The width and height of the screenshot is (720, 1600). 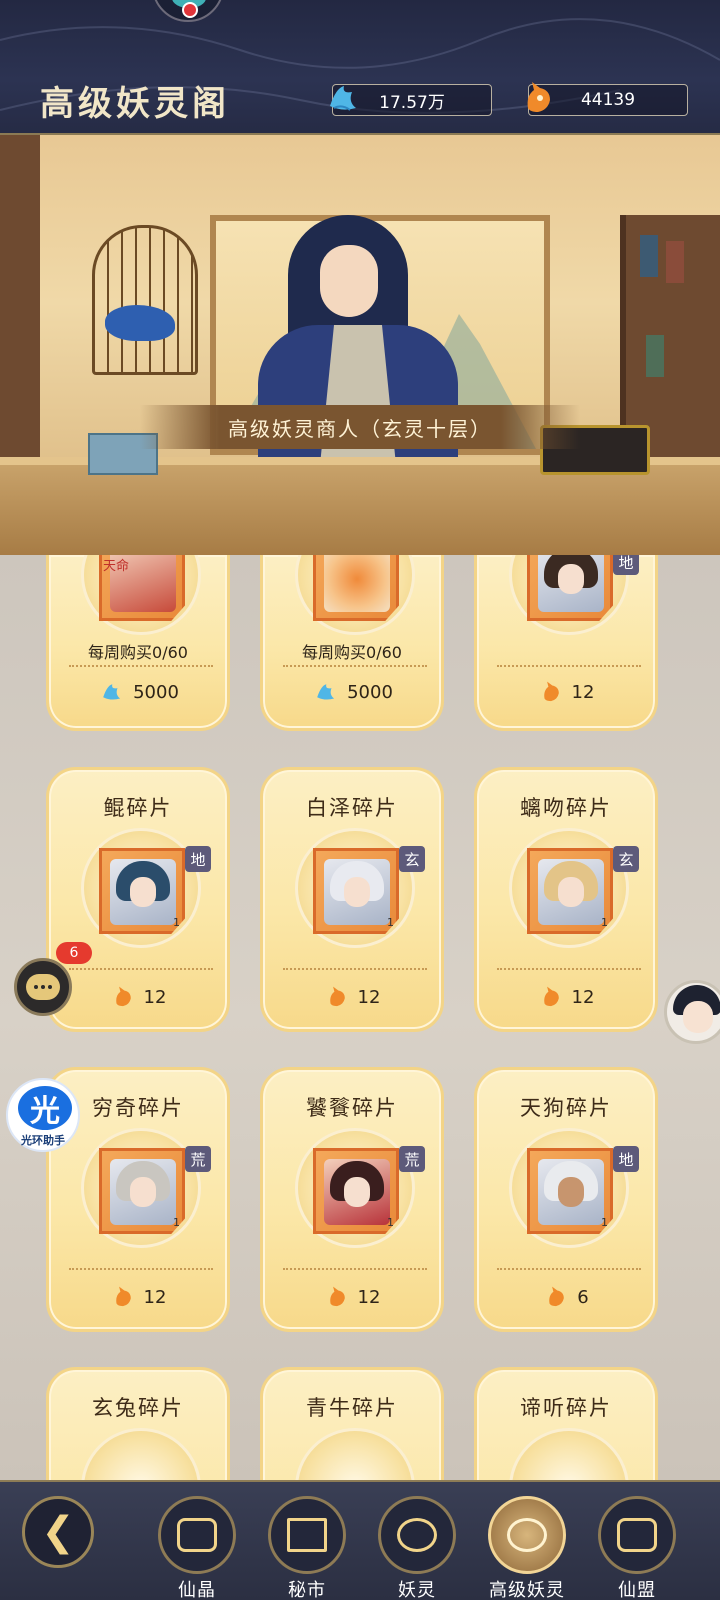 What do you see at coordinates (190, 10) in the screenshot?
I see `notification-dot` at bounding box center [190, 10].